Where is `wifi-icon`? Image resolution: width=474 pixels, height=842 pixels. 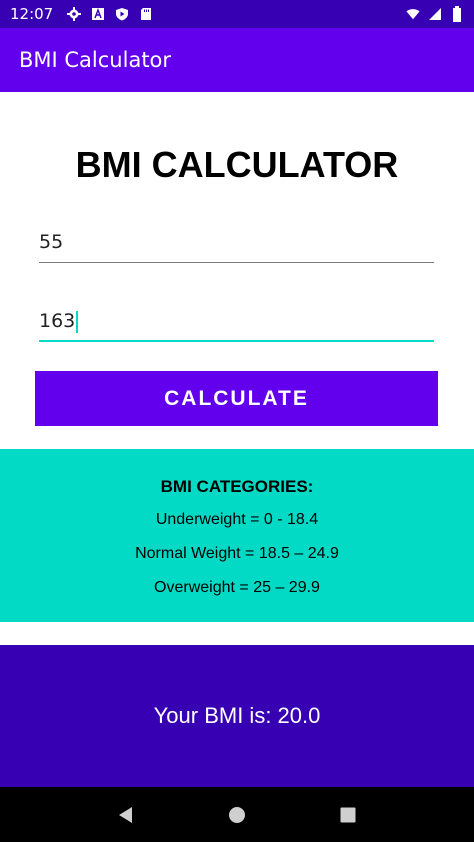 wifi-icon is located at coordinates (413, 14).